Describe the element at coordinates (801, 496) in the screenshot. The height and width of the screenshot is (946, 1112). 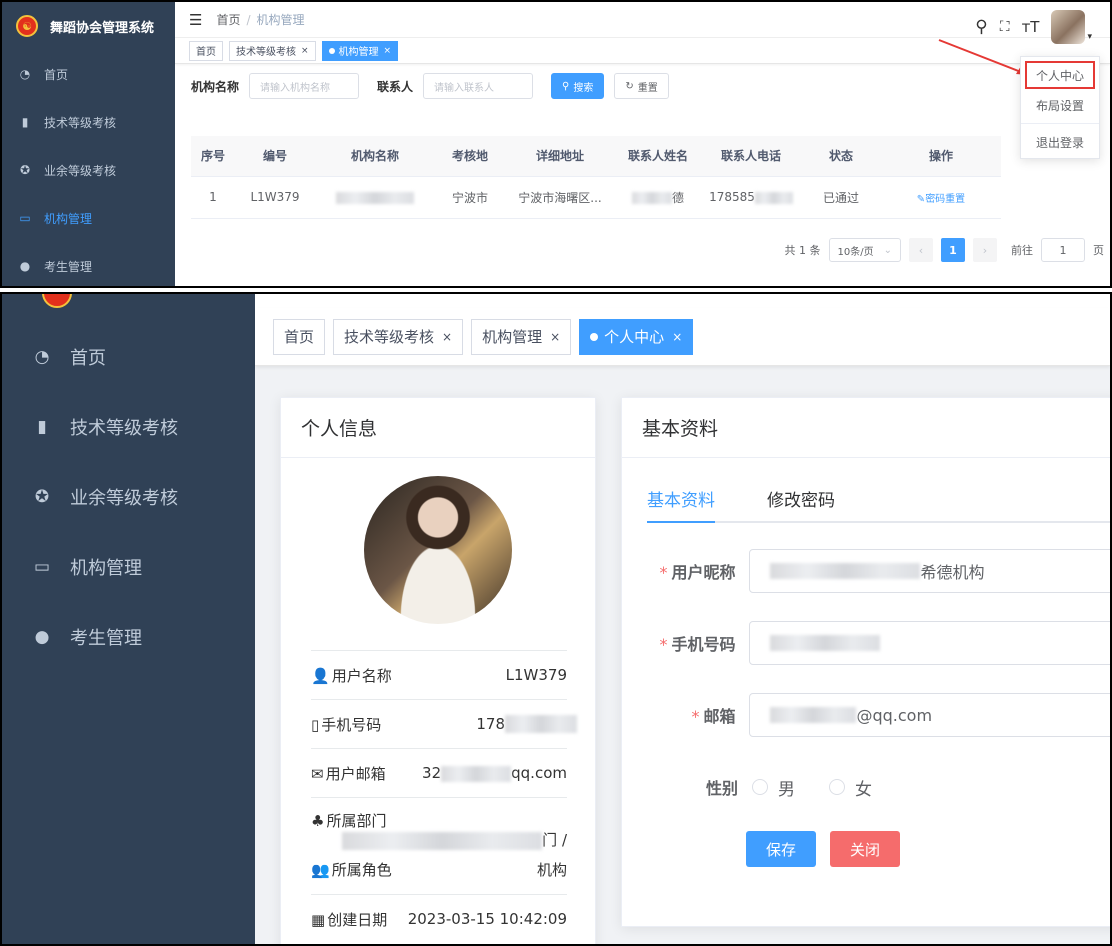
I see `tab-change-password: 修改密码` at that location.